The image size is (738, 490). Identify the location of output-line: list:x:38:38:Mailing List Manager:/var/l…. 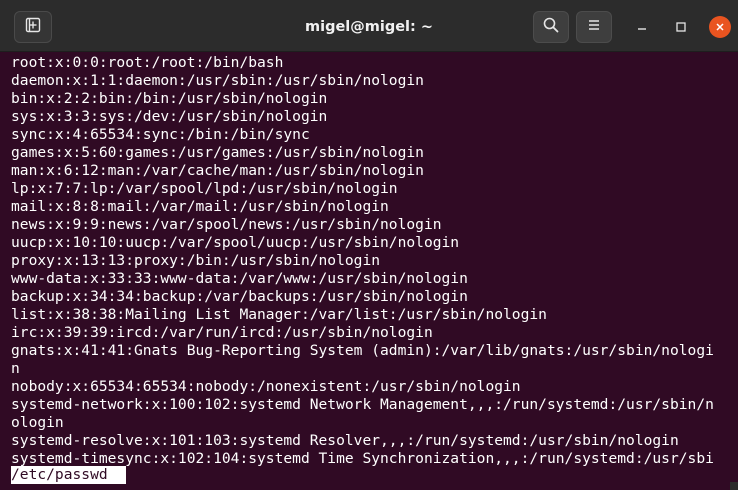
(279, 314).